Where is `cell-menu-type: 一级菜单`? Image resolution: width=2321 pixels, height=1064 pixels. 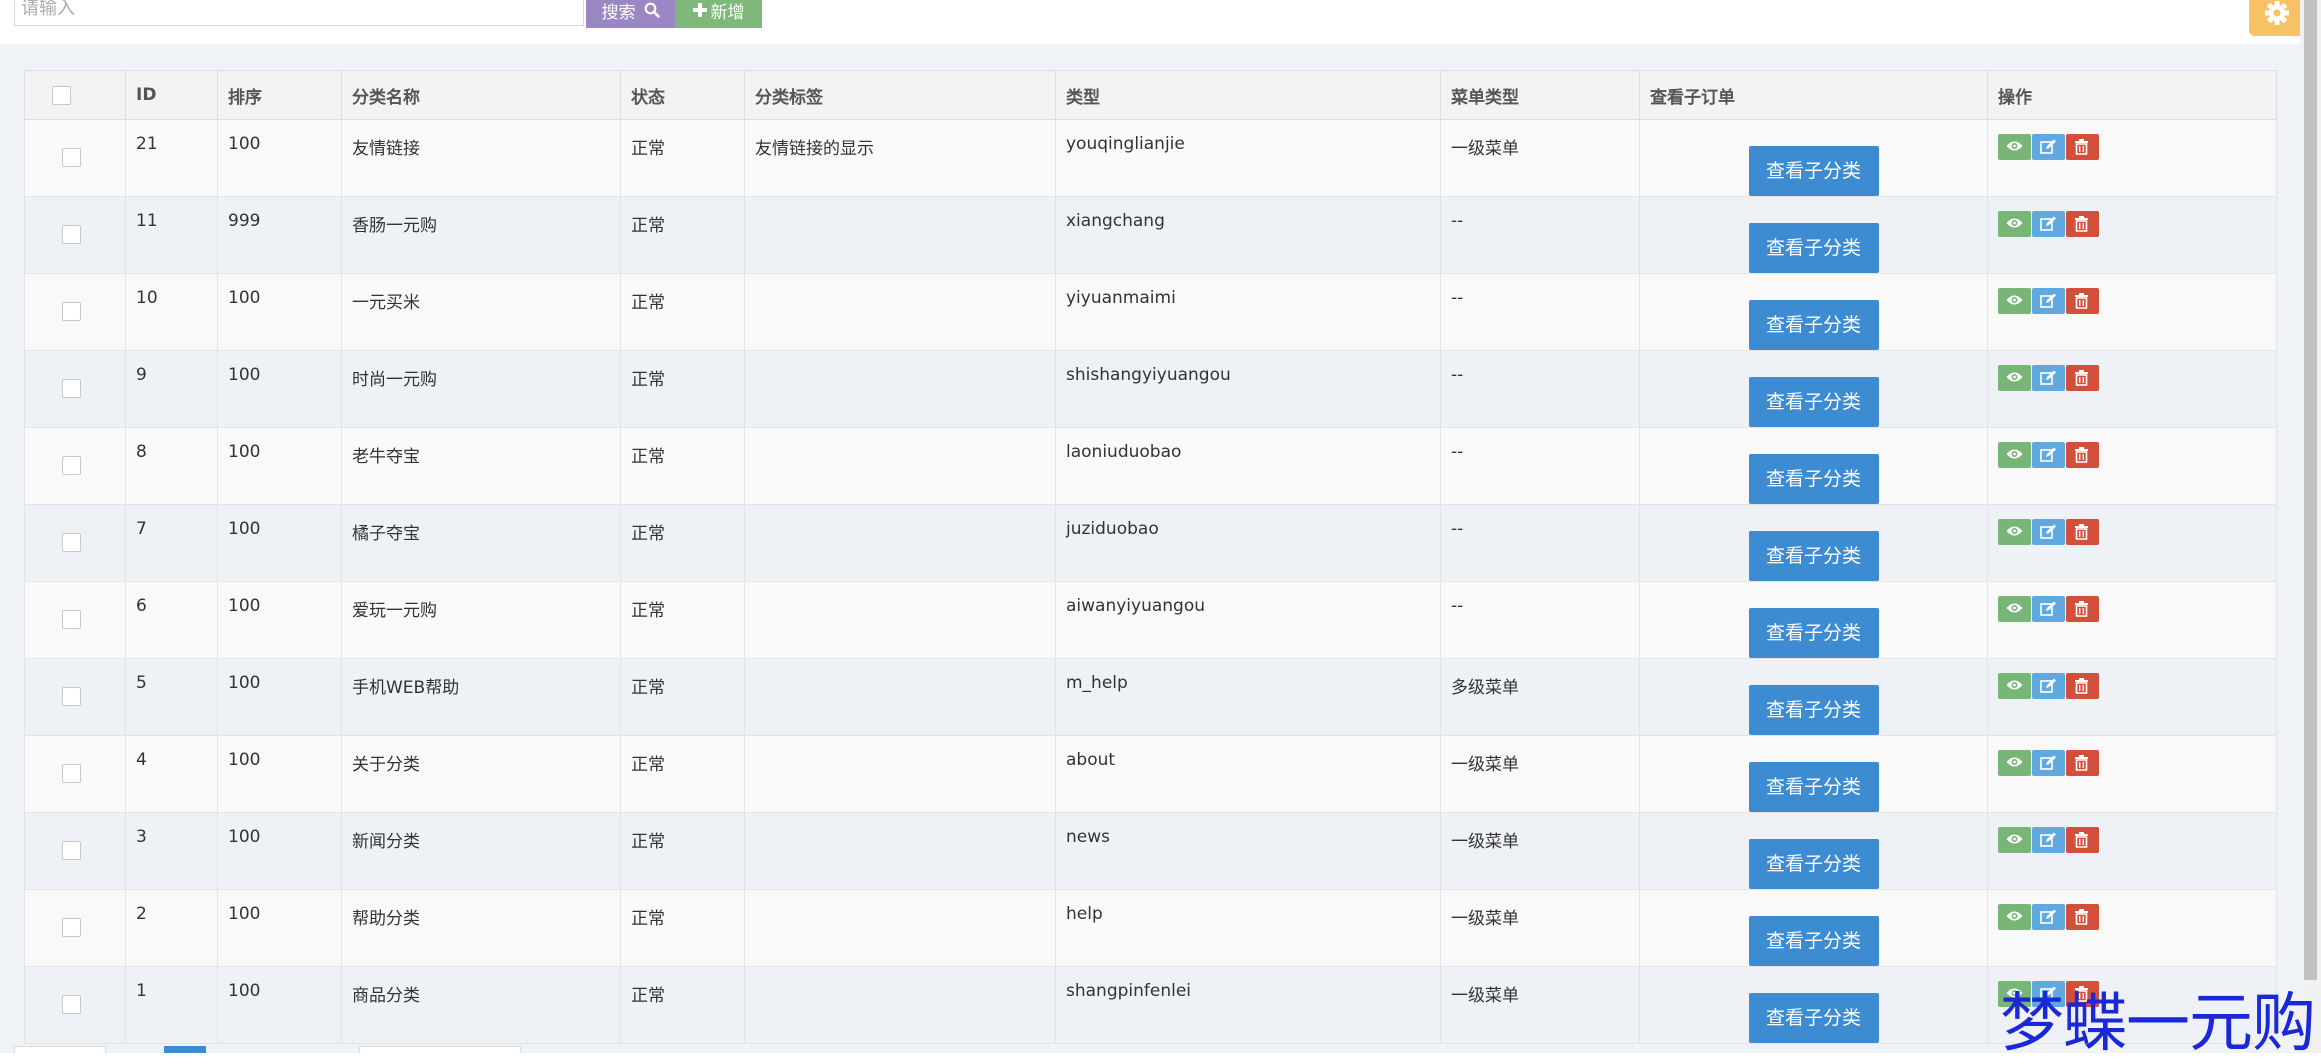
cell-menu-type: 一级菜单 is located at coordinates (1540, 928).